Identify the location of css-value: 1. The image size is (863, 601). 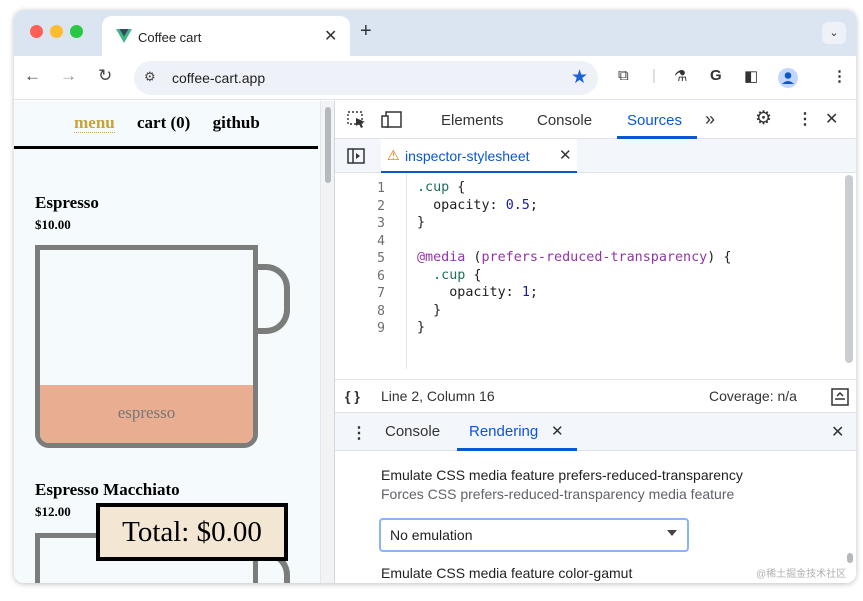
(525, 292).